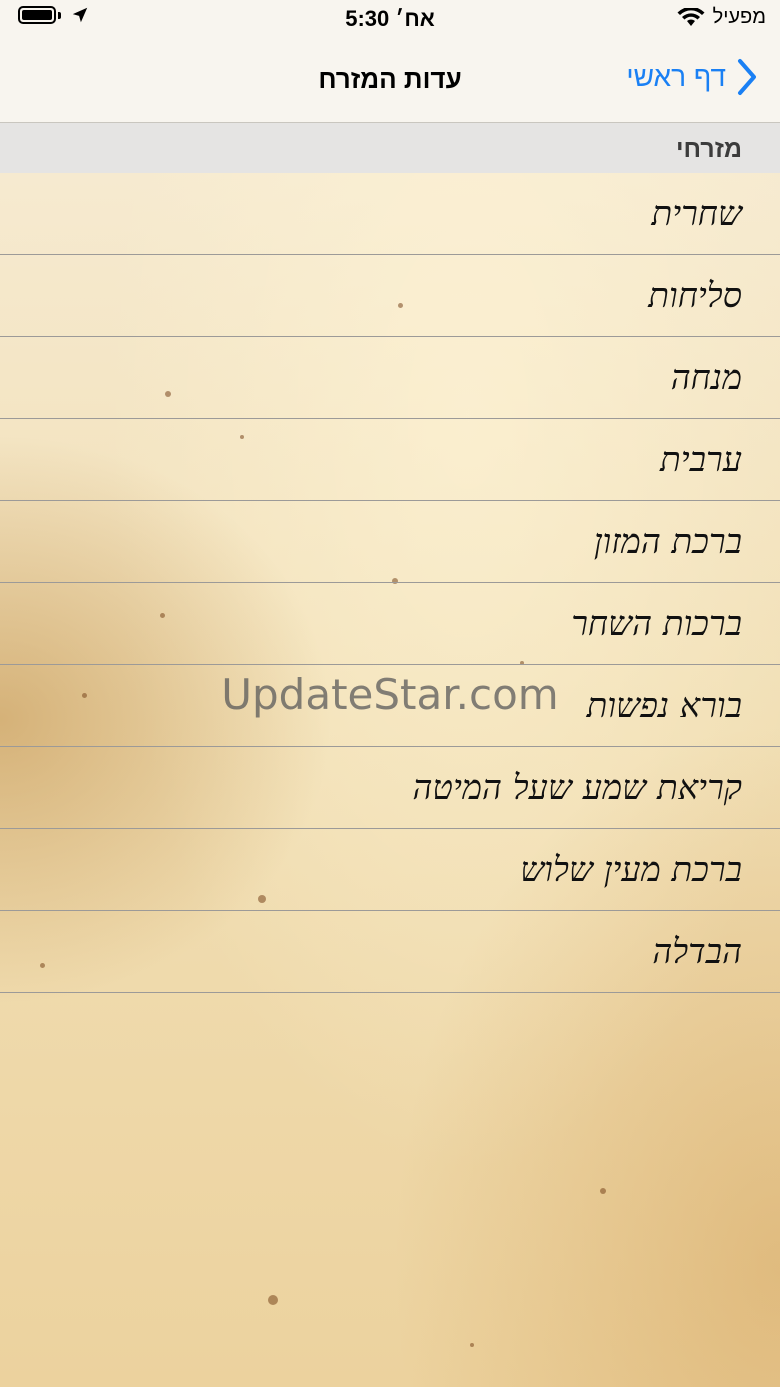  What do you see at coordinates (390, 460) in the screenshot?
I see `list-item-arvit: ערבית` at bounding box center [390, 460].